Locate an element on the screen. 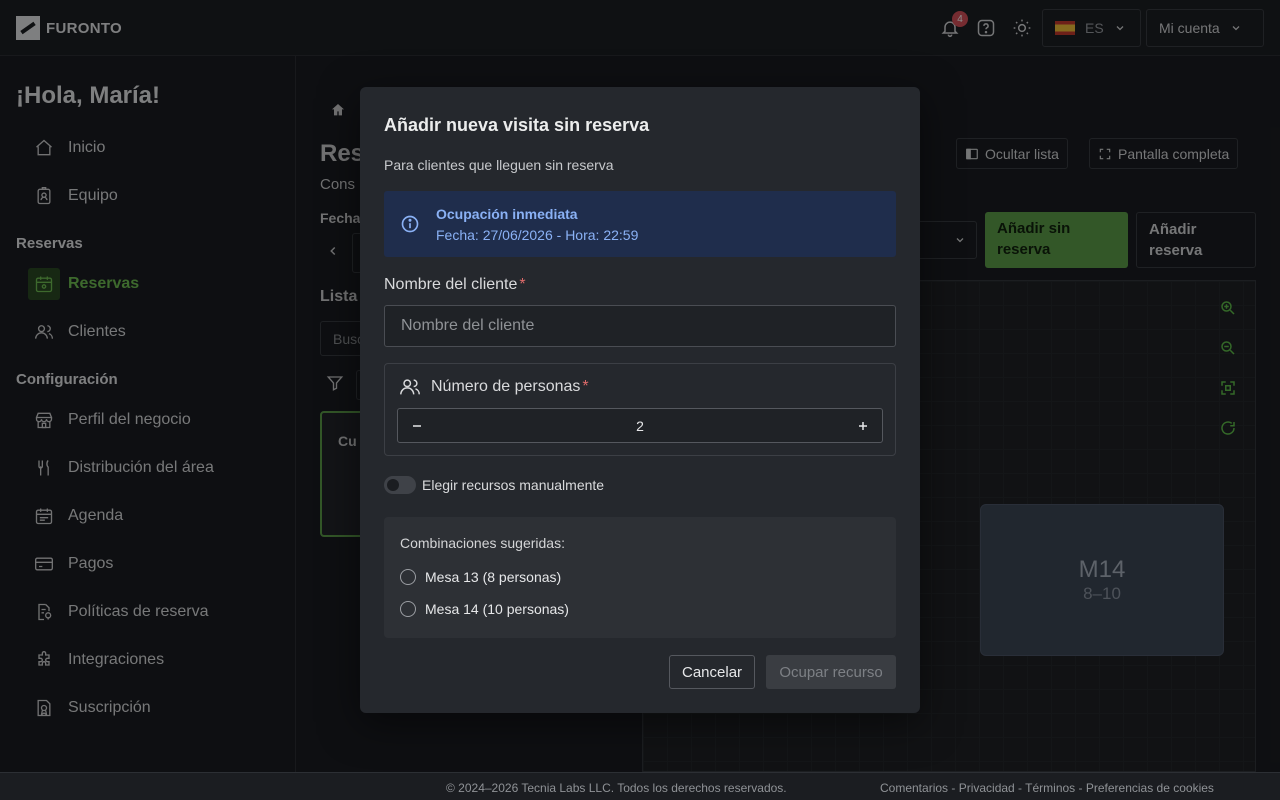  people-count-label: Número de personas * is located at coordinates (494, 387).